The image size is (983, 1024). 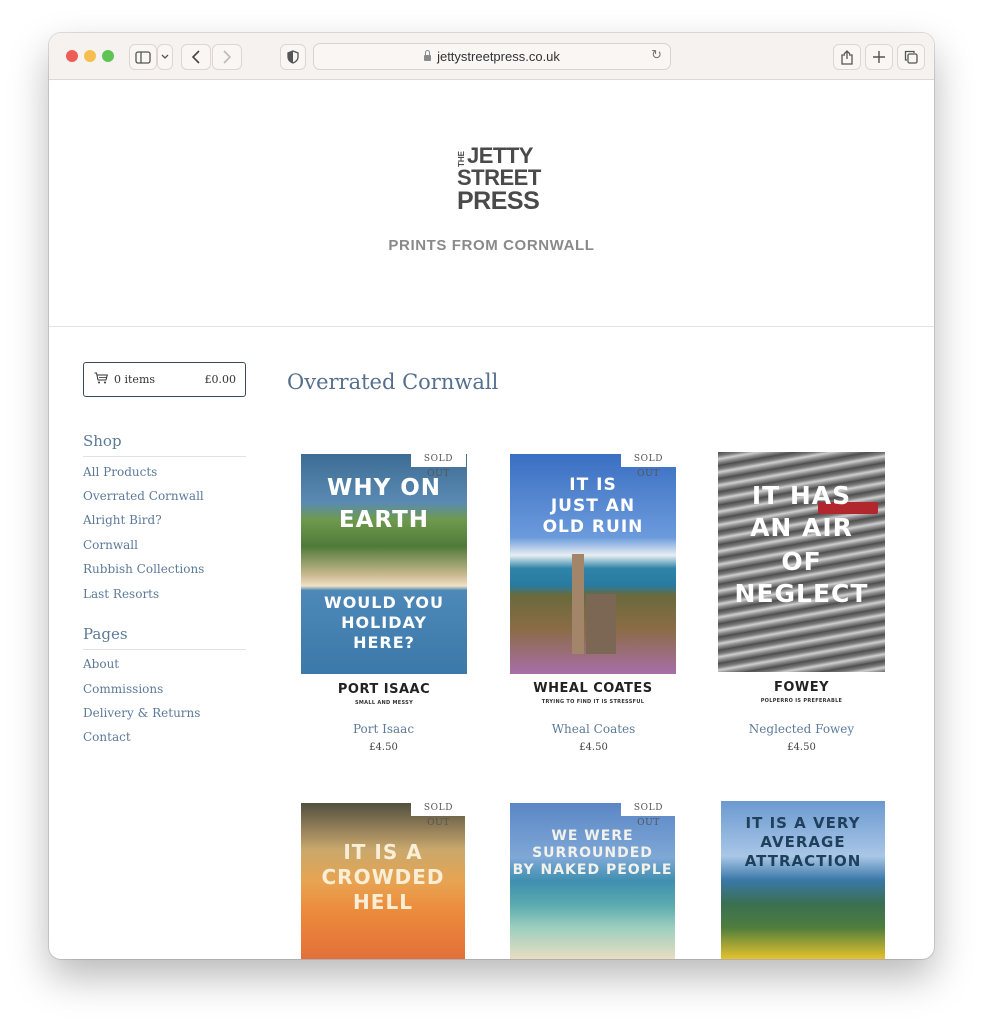 I want to click on shield-icon, so click(x=293, y=57).